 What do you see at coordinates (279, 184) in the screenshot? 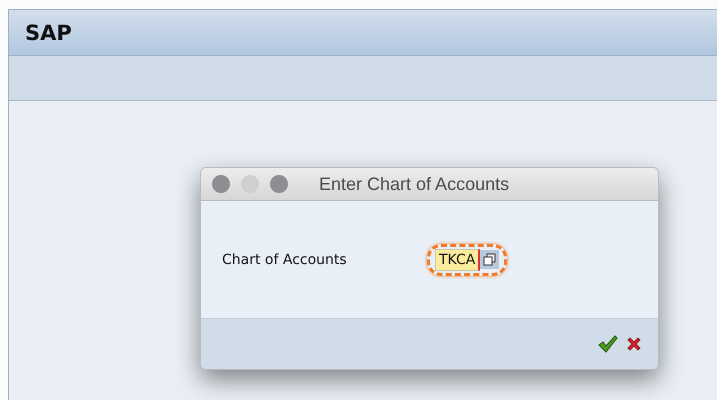
I see `zoom-window-icon` at bounding box center [279, 184].